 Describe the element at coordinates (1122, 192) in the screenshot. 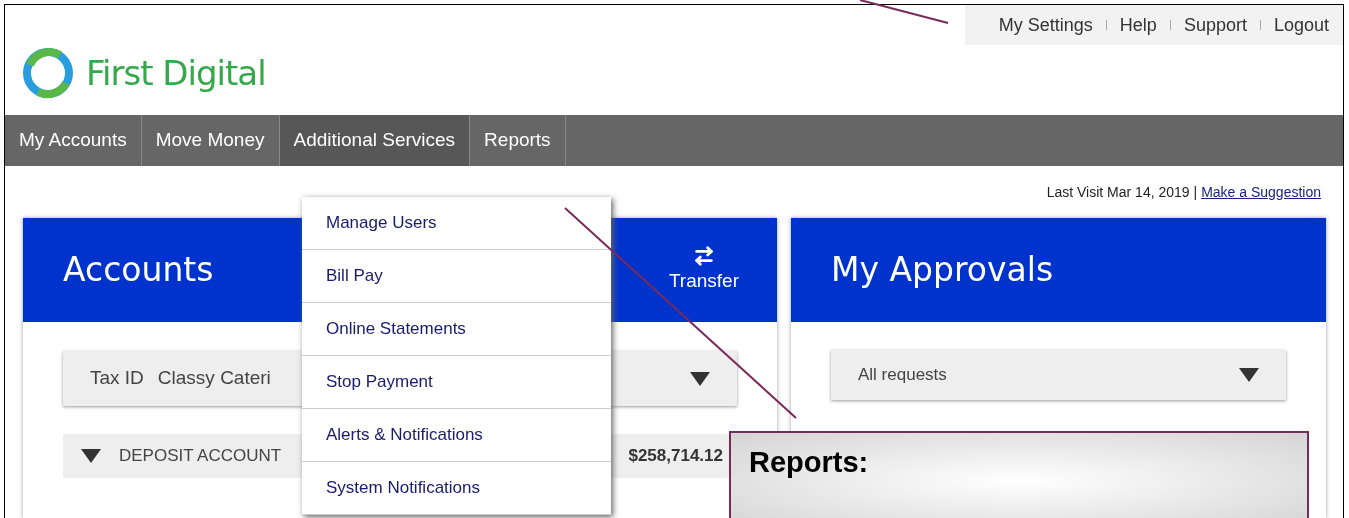

I see `last-visit-text: Last Visit Mar 14, 2019 |` at that location.